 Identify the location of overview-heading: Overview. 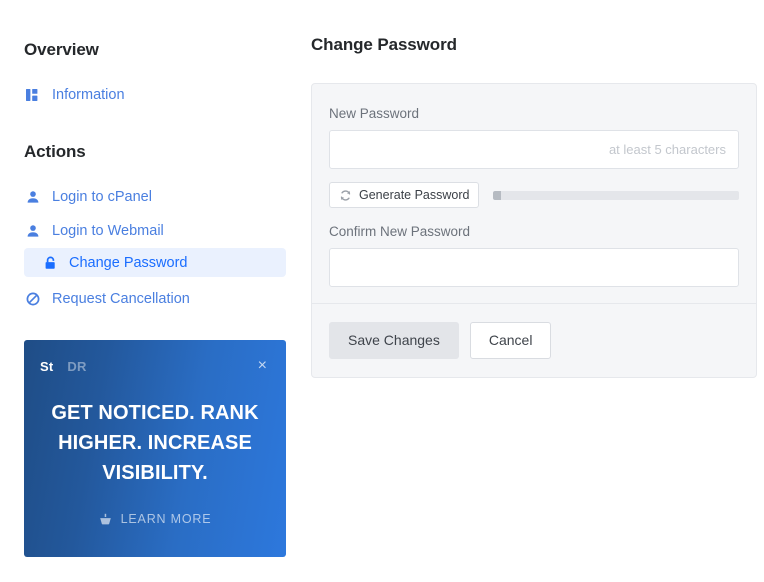
(61, 49).